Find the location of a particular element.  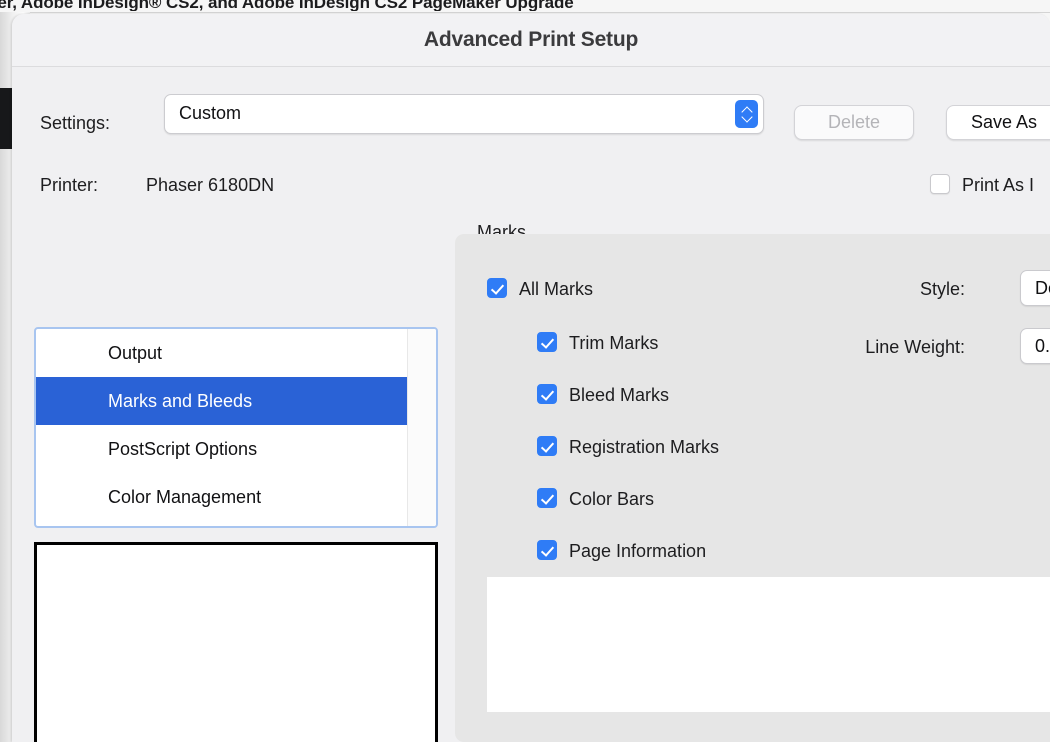

style-popup-button: De is located at coordinates (1035, 288).